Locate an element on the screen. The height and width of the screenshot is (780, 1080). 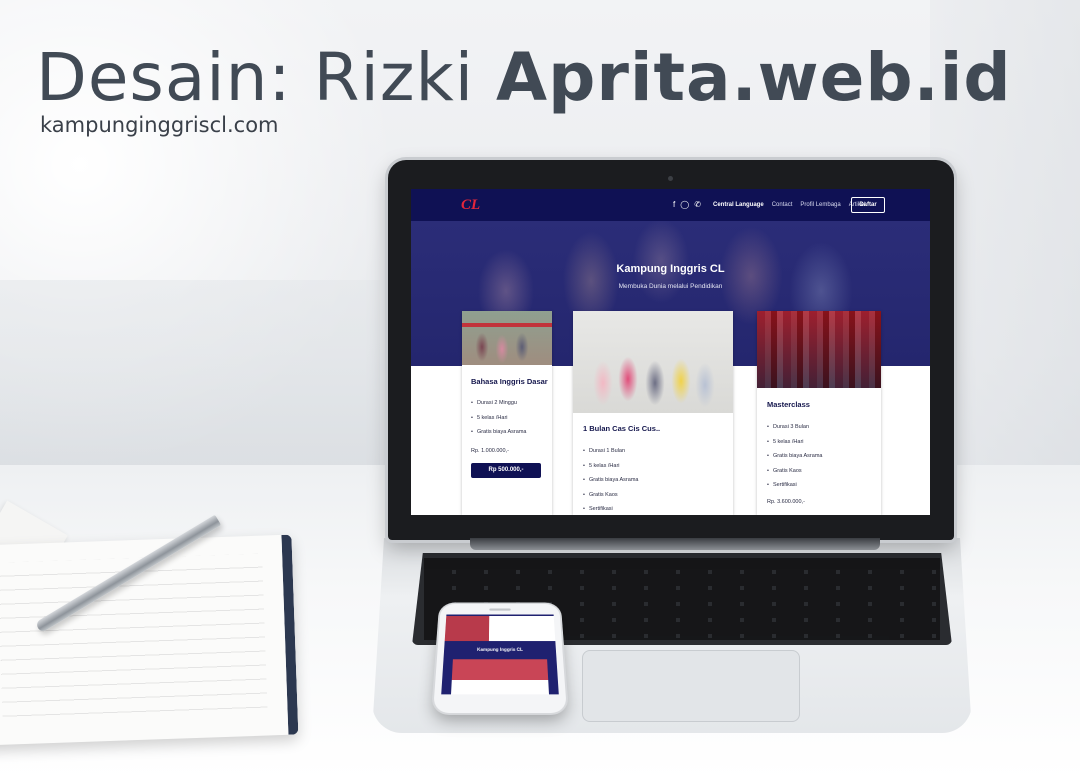
phone-speaker is located at coordinates (500, 609).